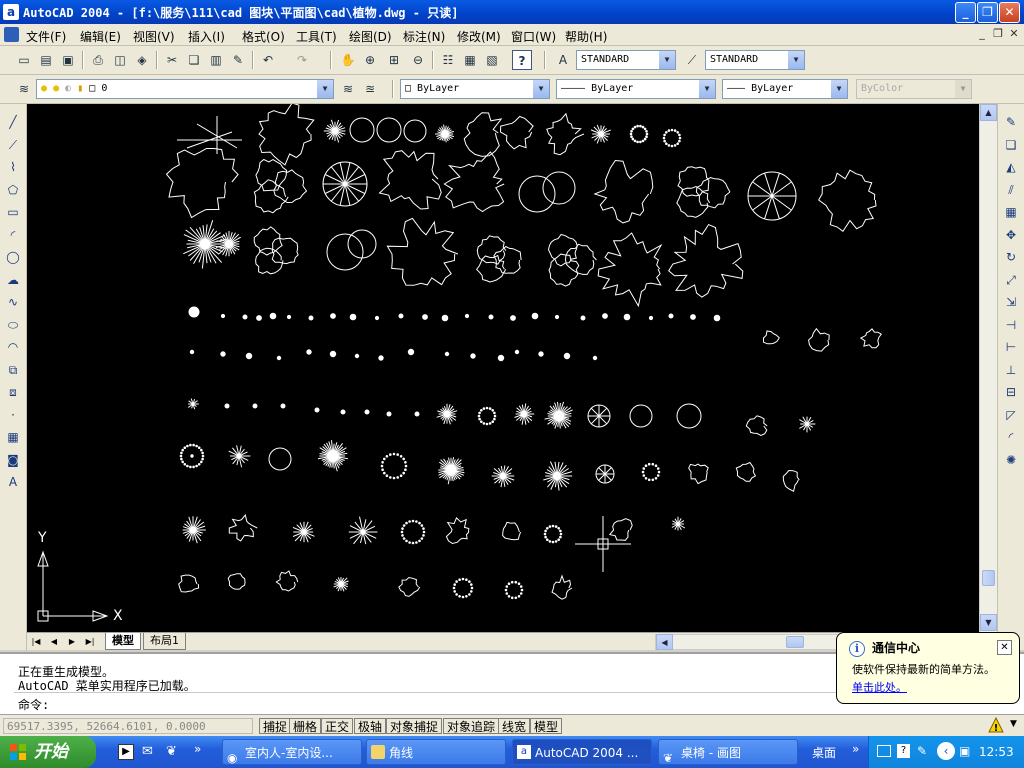 The width and height of the screenshot is (1024, 768). I want to click on quicklaunch-chevron-icon: », so click(197, 749).